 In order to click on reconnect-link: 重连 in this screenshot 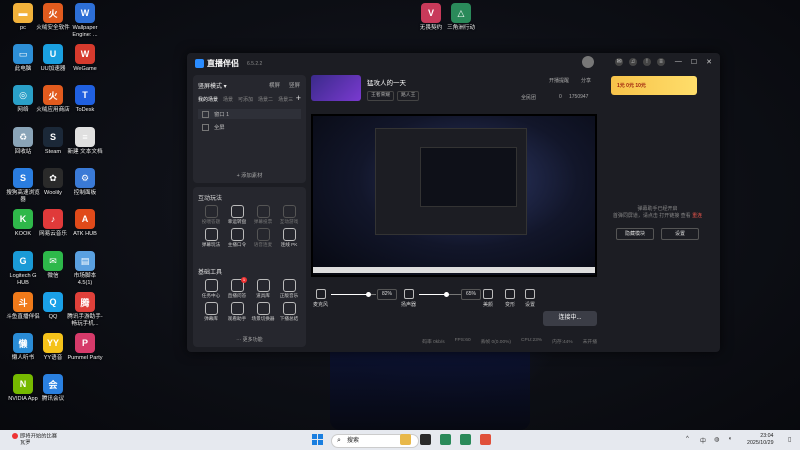, I will do `click(697, 216)`.